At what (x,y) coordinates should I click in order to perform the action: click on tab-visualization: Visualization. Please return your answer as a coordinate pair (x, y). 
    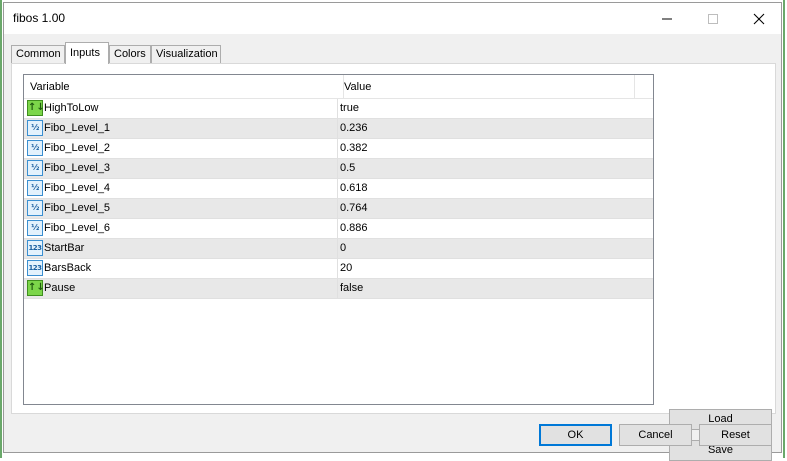
    Looking at the image, I should click on (186, 54).